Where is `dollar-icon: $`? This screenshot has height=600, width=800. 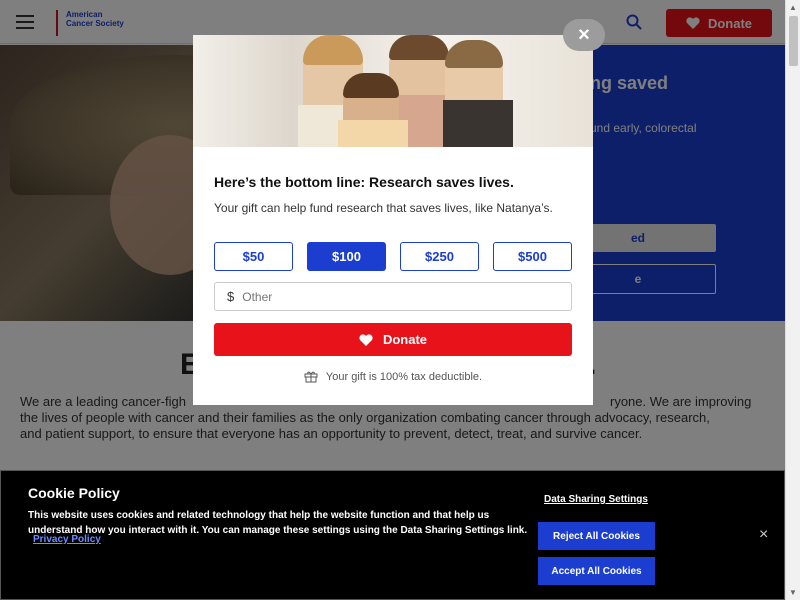 dollar-icon: $ is located at coordinates (231, 296).